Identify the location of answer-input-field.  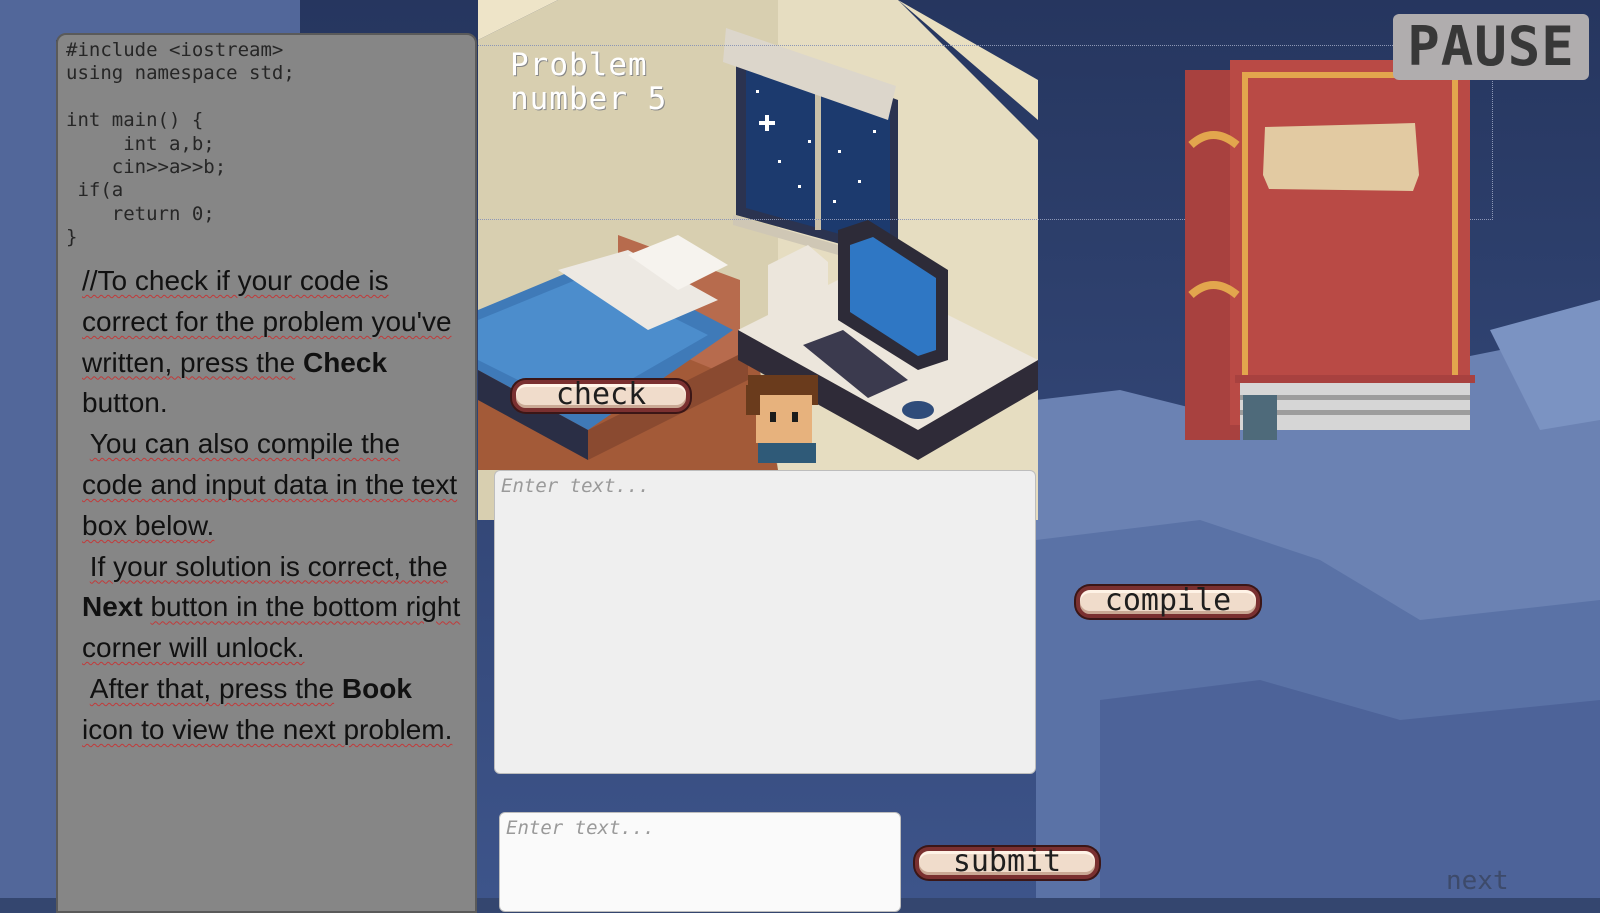
(700, 862).